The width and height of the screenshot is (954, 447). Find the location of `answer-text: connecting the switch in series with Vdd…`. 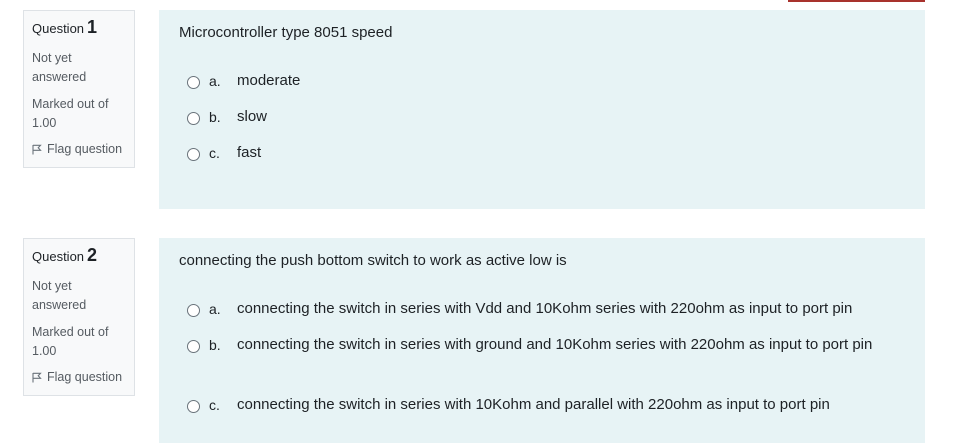

answer-text: connecting the switch in series with Vdd… is located at coordinates (545, 308).